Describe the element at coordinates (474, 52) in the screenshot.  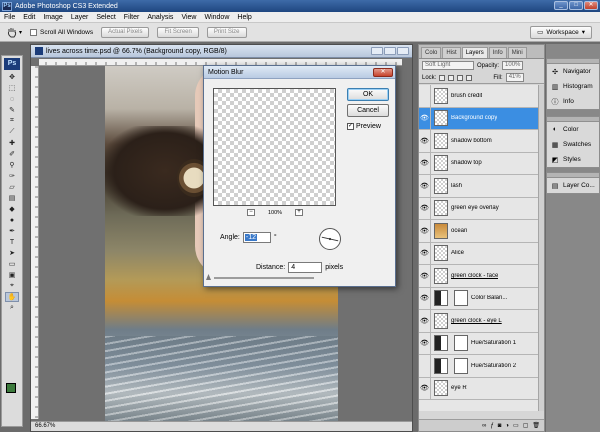
I see `tab-layers: Layers` at that location.